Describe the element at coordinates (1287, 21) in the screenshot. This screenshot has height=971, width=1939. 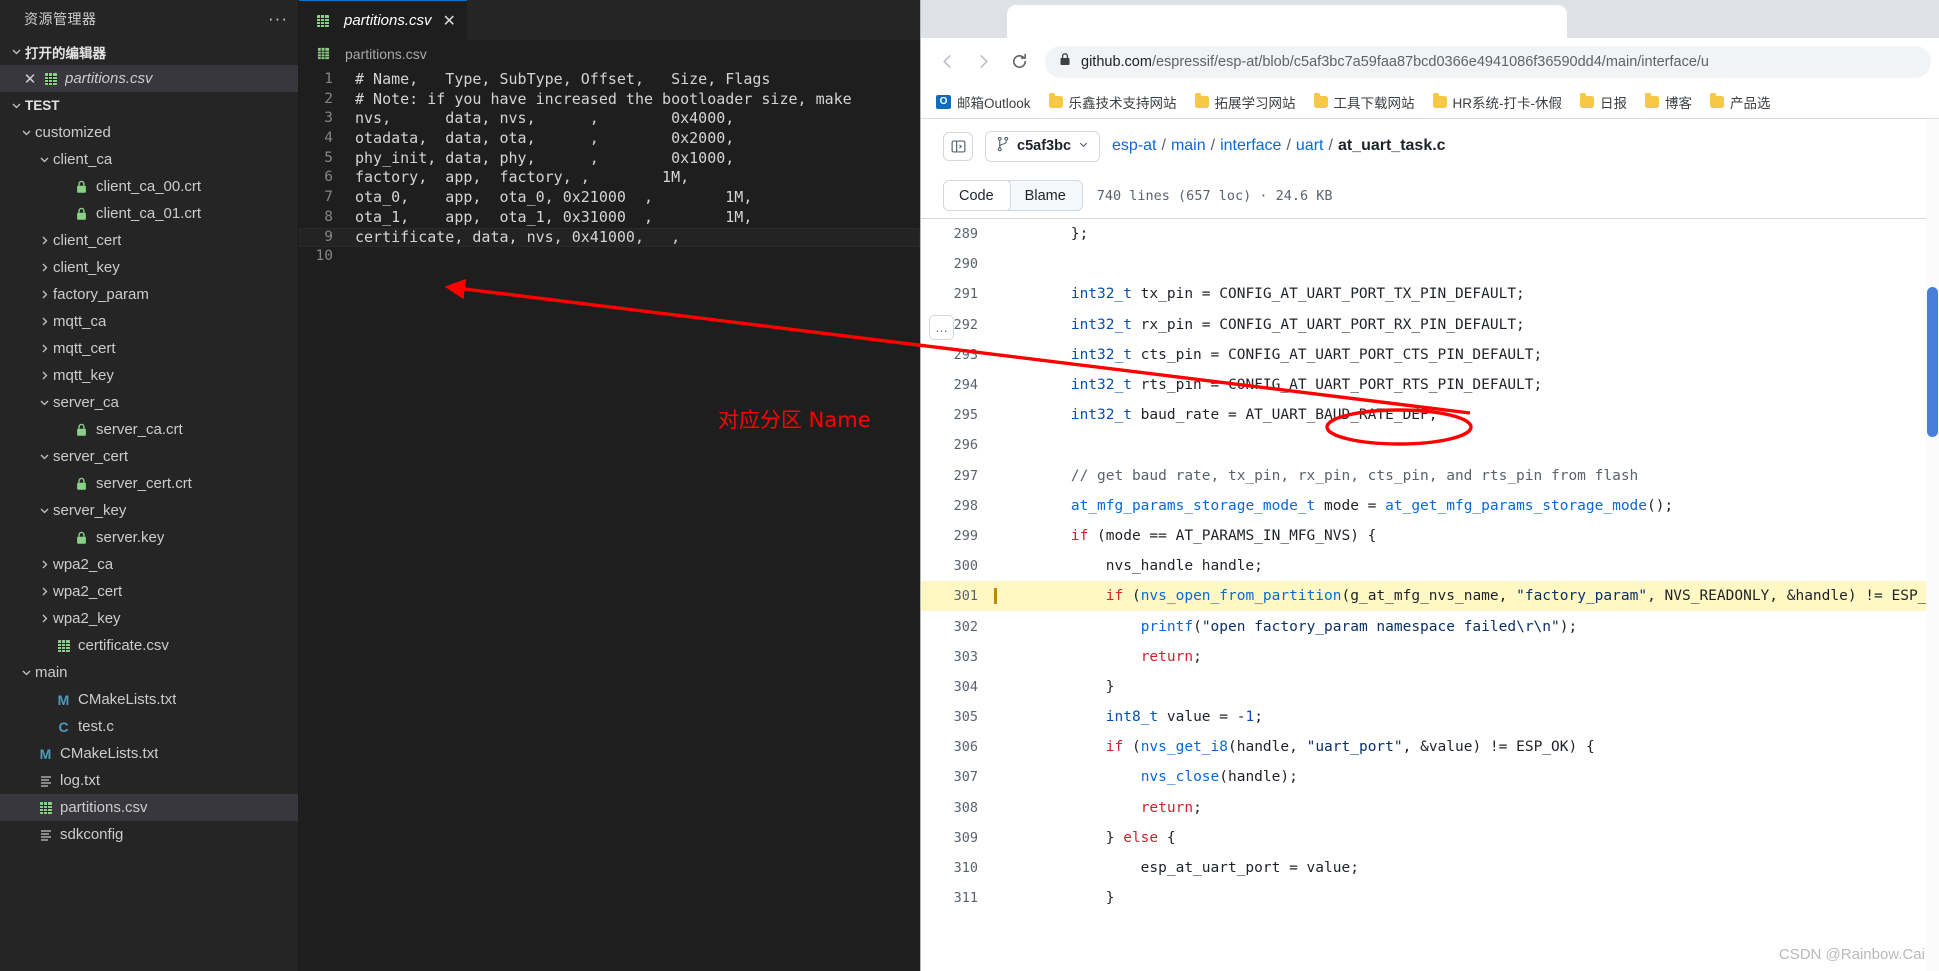
I see `browser-tab` at that location.